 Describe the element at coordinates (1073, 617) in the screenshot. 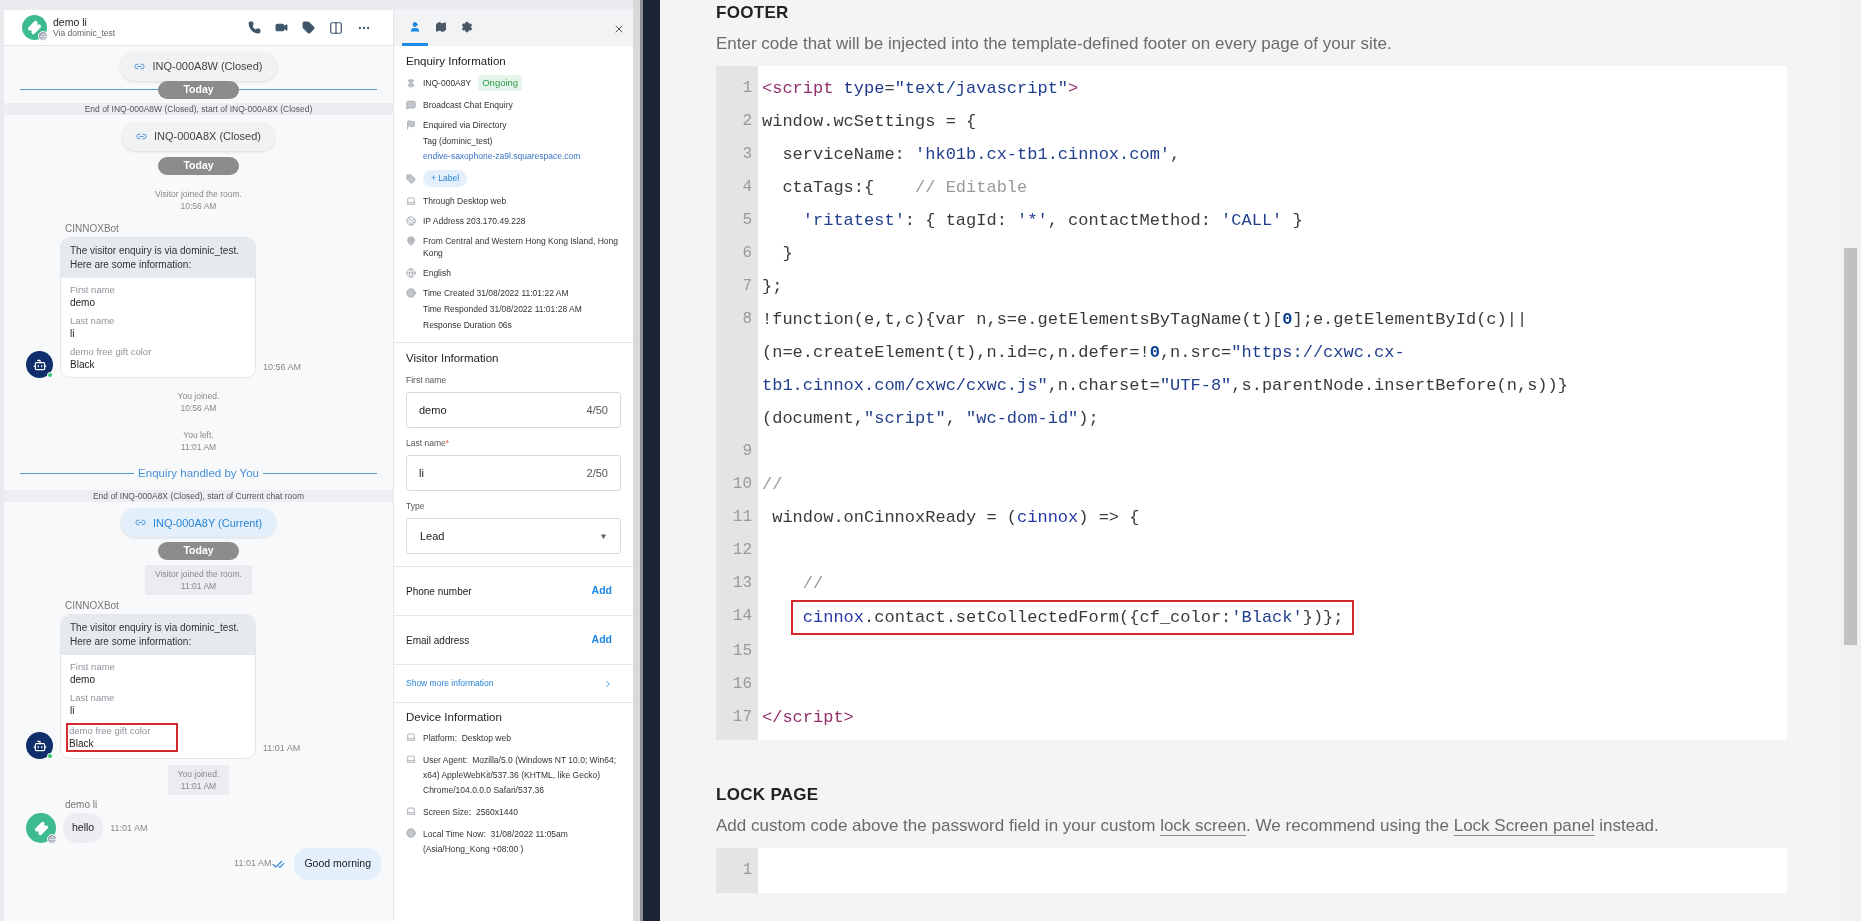

I see `code-line: cinnox.contact.setCollectedForm({cf_color:'Black'})};` at that location.